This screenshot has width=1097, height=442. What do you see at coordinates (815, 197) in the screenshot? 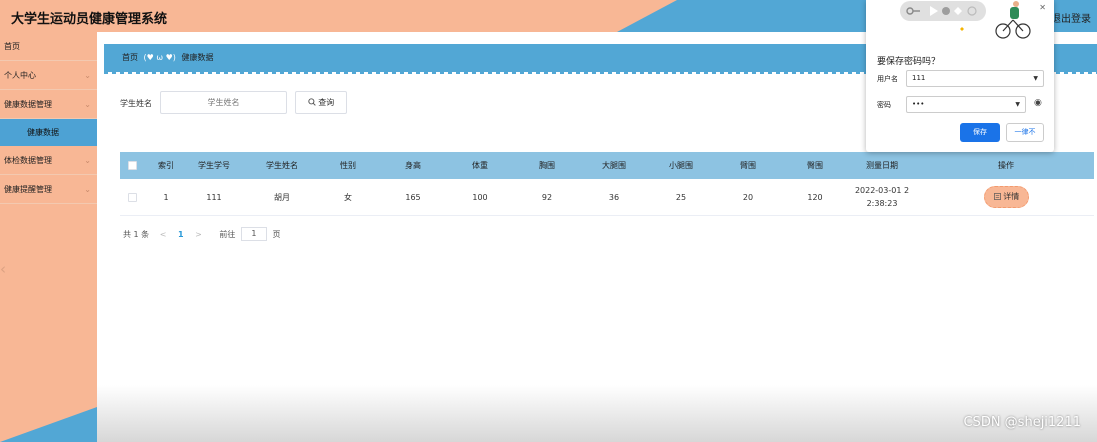
I see `cell-hip: 120` at bounding box center [815, 197].